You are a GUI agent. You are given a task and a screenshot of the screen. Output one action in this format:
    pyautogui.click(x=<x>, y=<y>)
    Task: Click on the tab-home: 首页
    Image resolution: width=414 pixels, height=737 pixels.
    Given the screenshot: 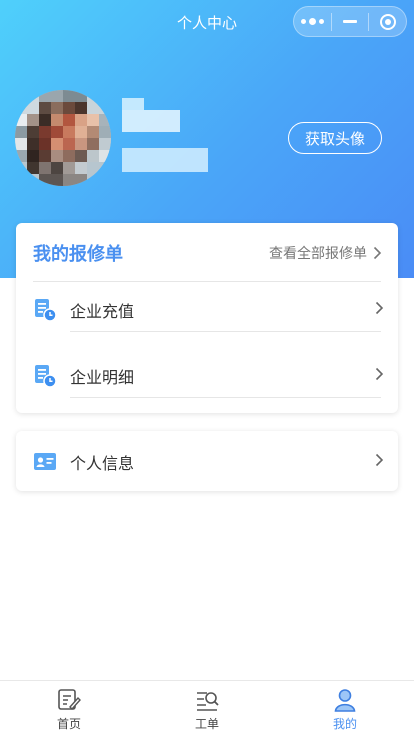 What is the action you would take?
    pyautogui.click(x=69, y=709)
    